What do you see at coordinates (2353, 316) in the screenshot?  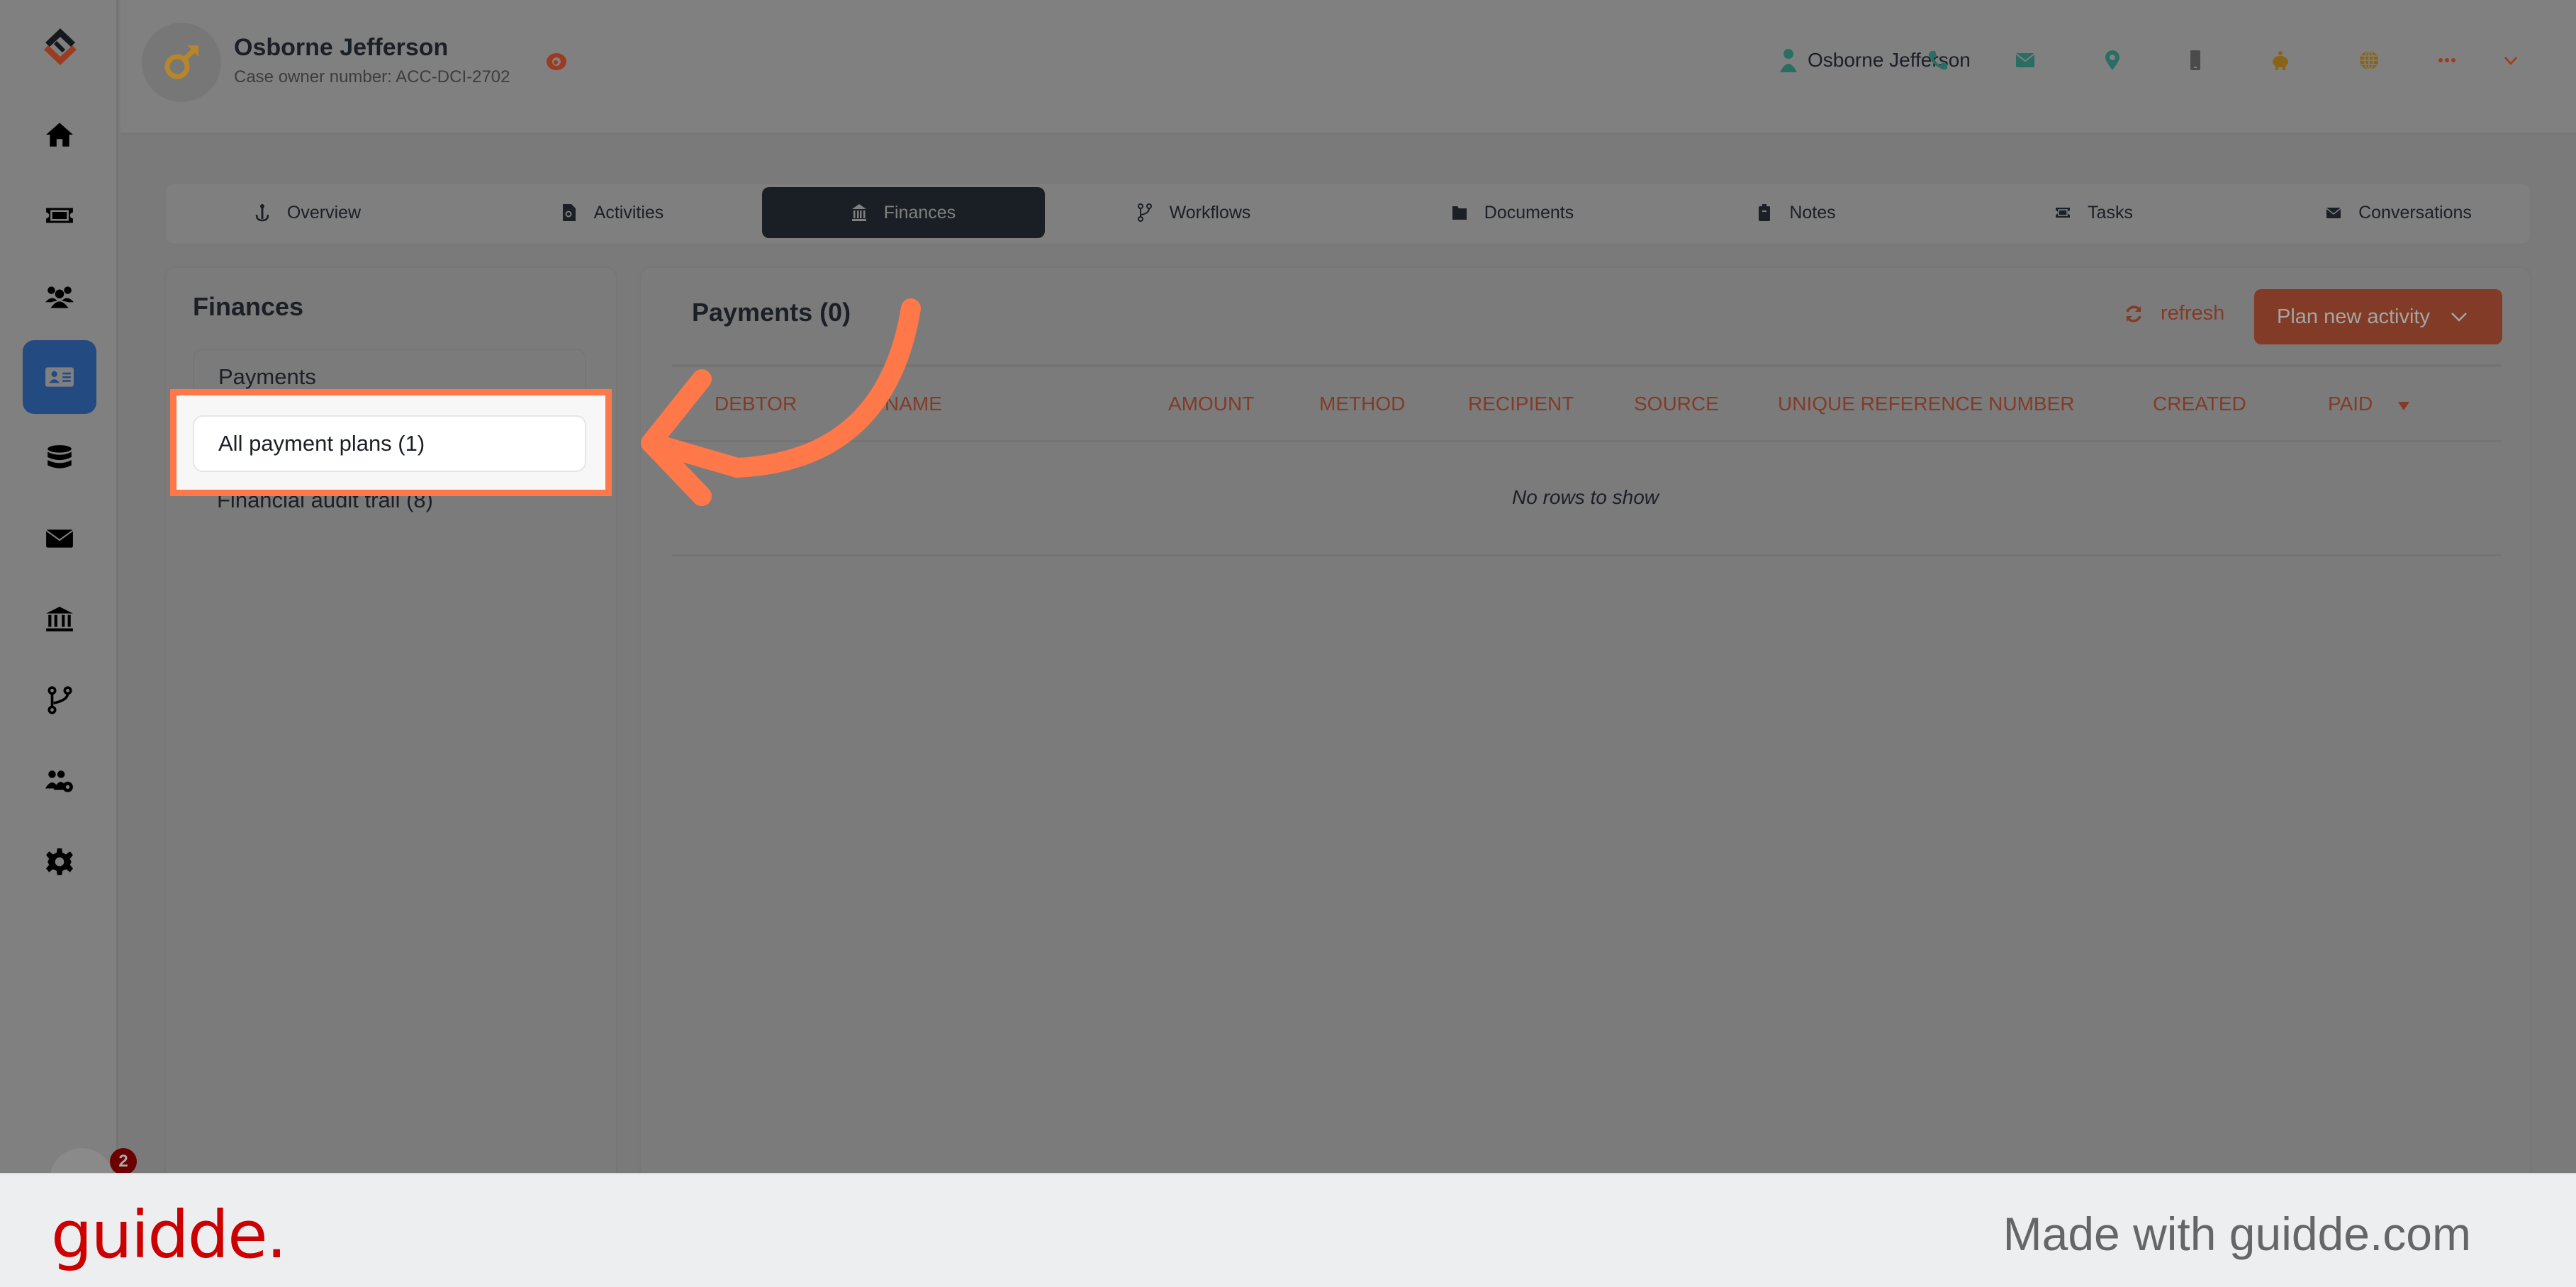 I see `plan-new-activity-label: Plan new activity` at bounding box center [2353, 316].